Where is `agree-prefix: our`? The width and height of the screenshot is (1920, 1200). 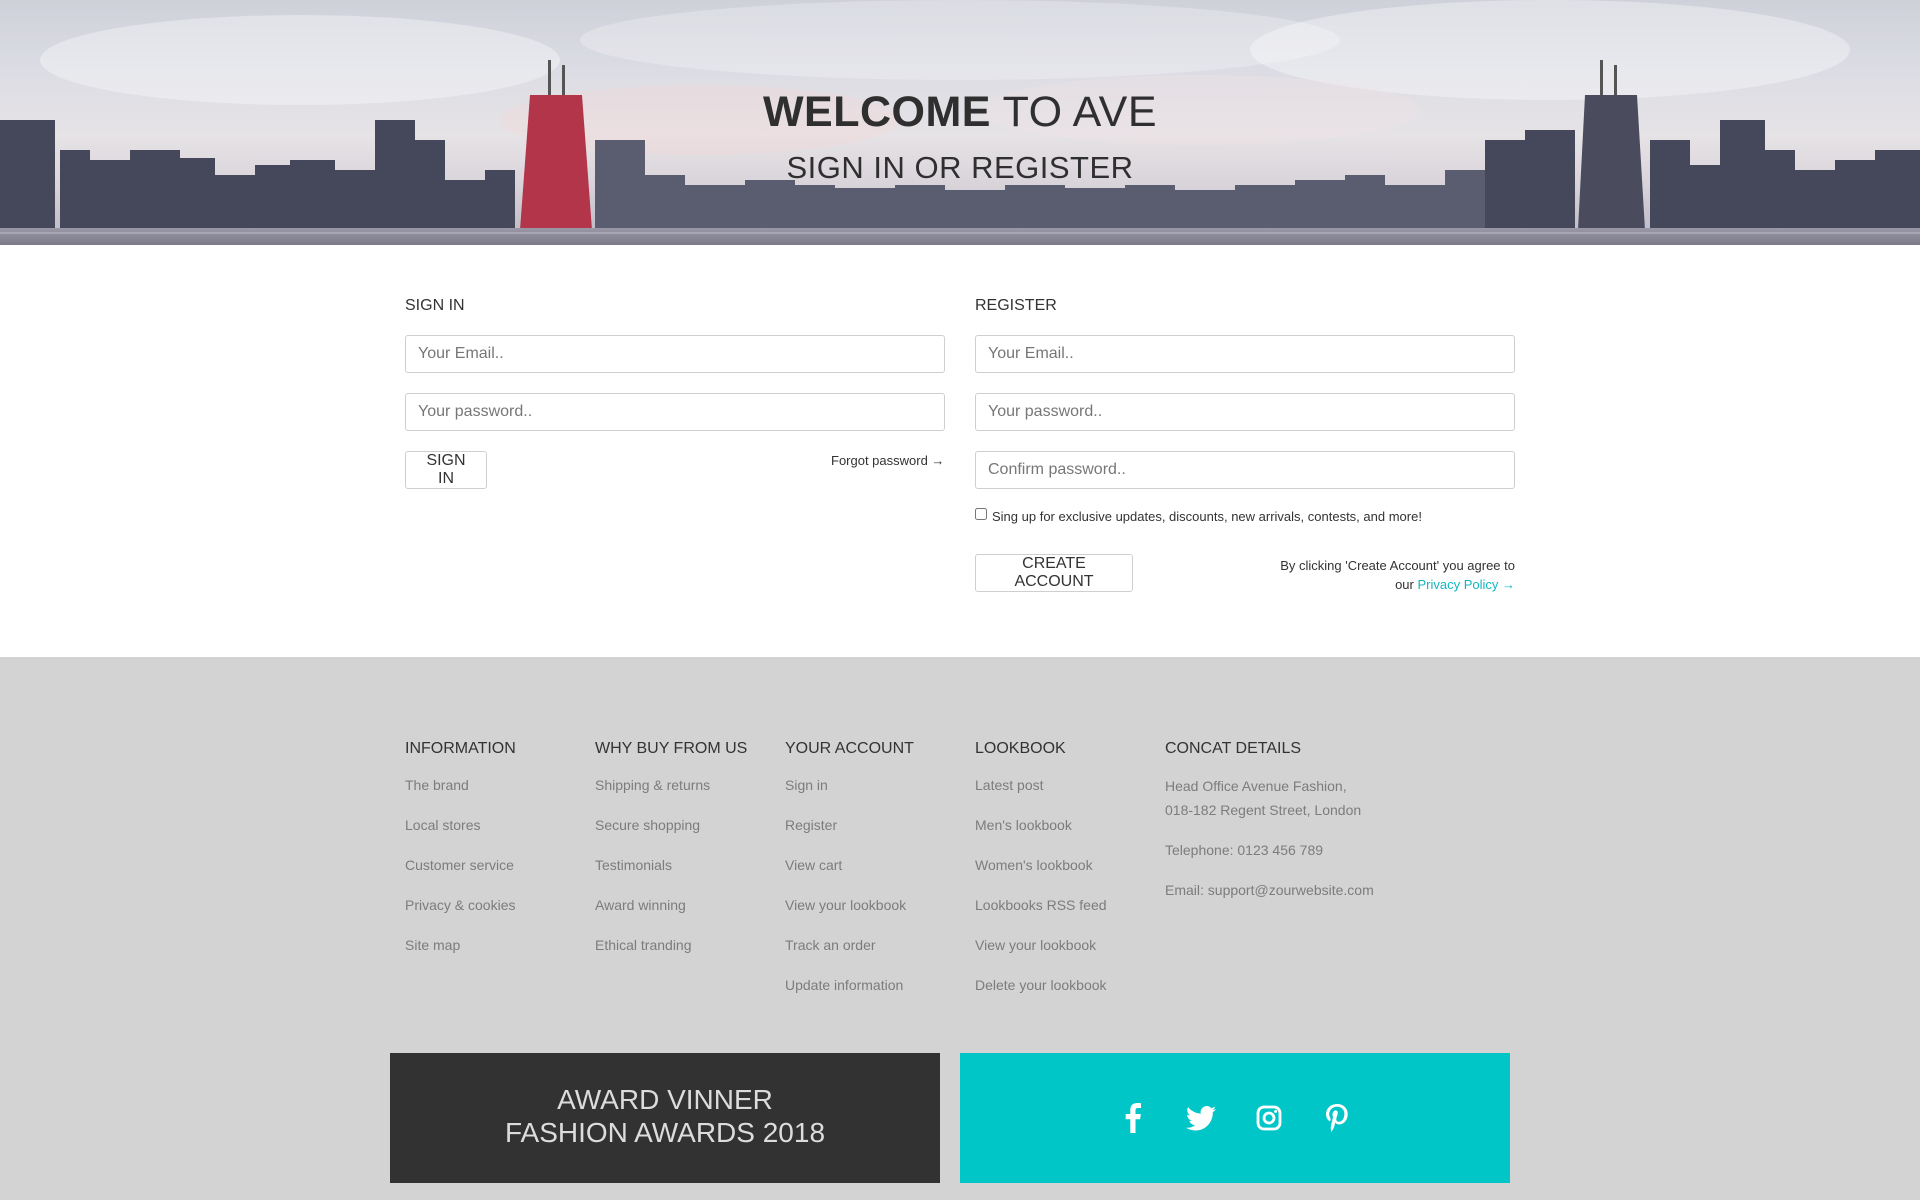 agree-prefix: our is located at coordinates (1406, 584).